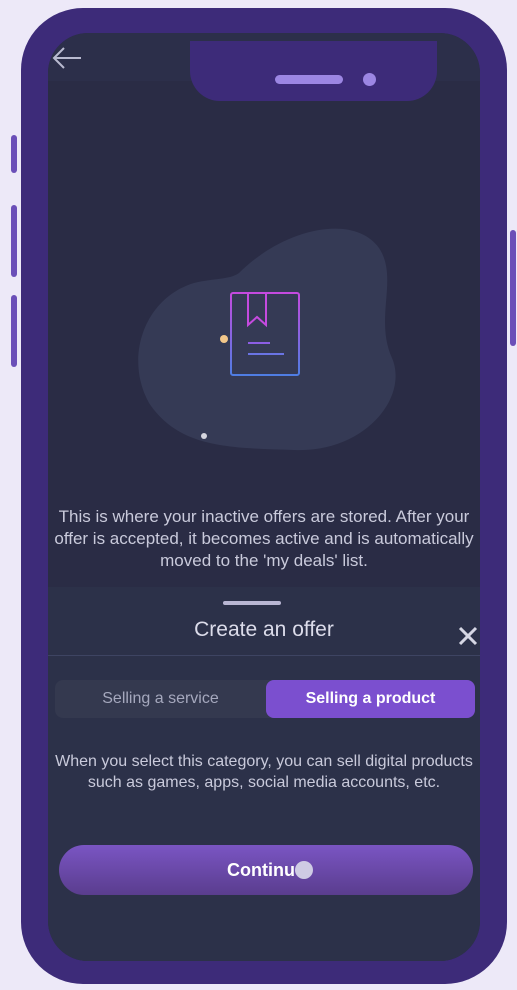 The height and width of the screenshot is (990, 517). I want to click on continue-label: Continue, so click(266, 870).